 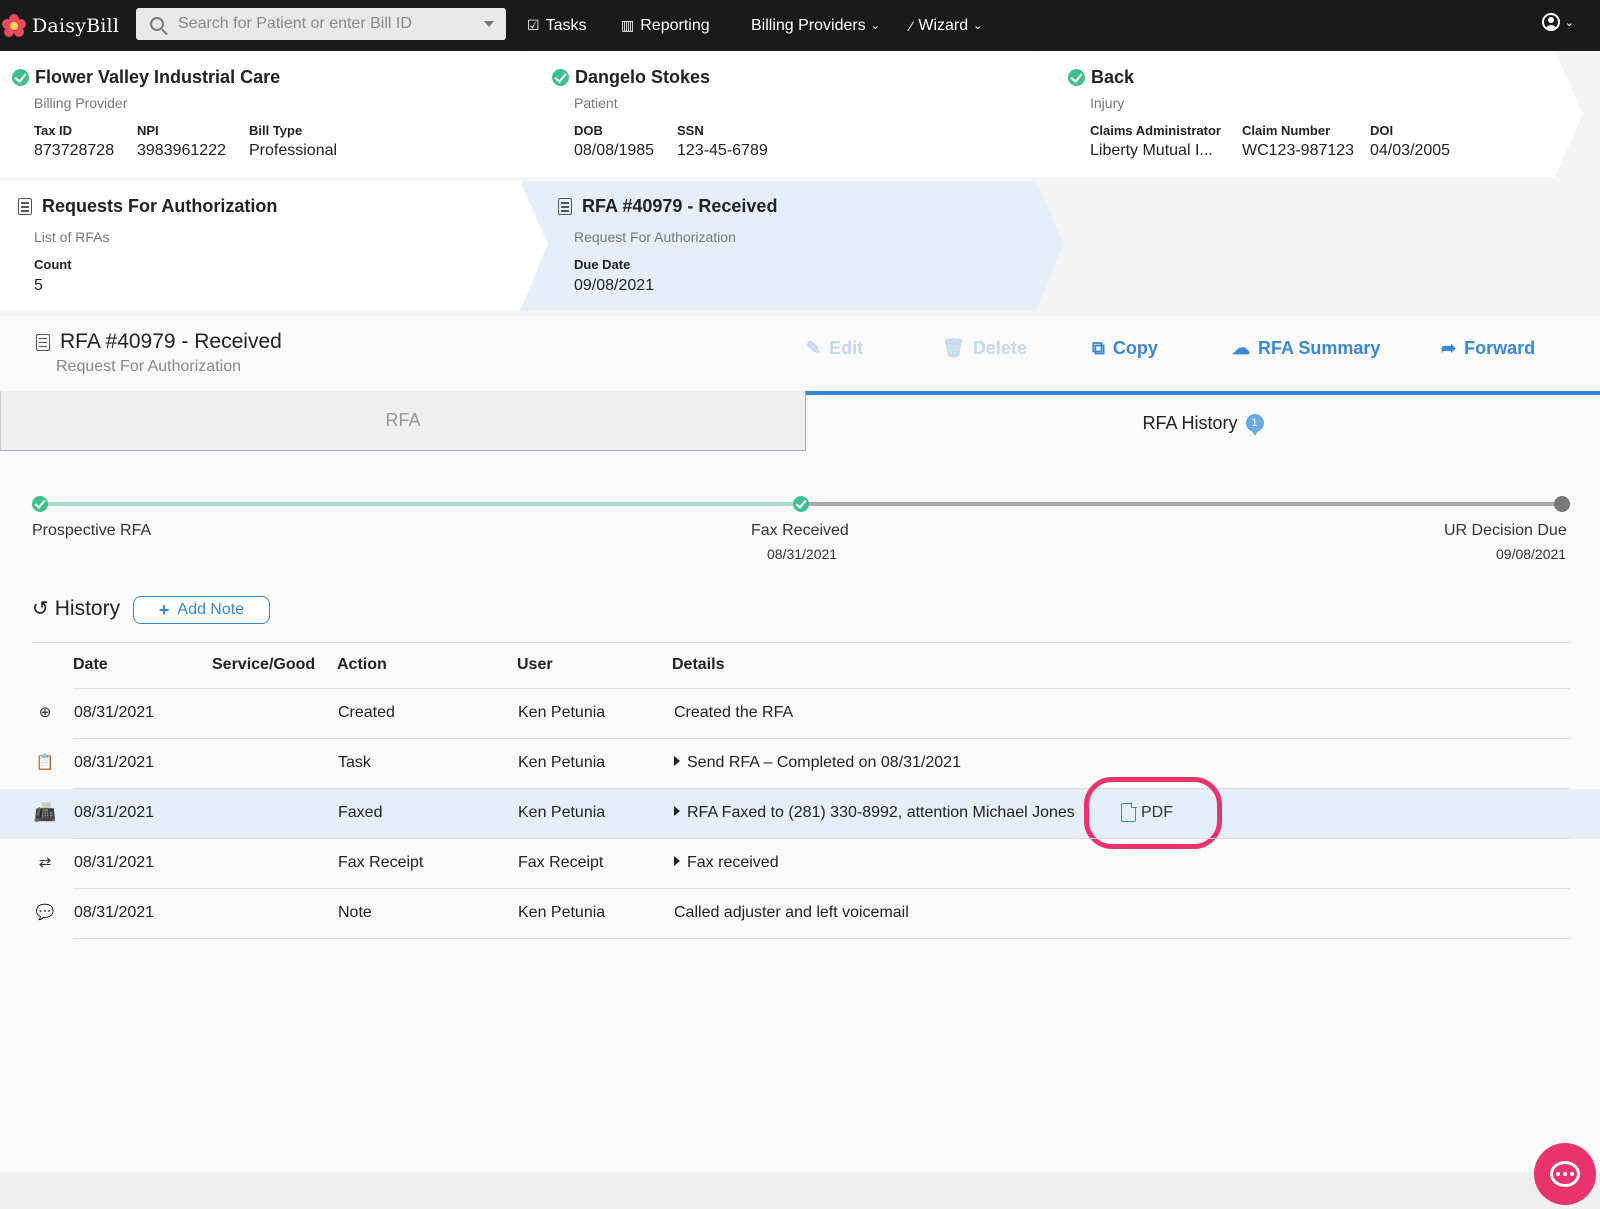 I want to click on timeline-label: UR Decision Due, so click(x=1505, y=530).